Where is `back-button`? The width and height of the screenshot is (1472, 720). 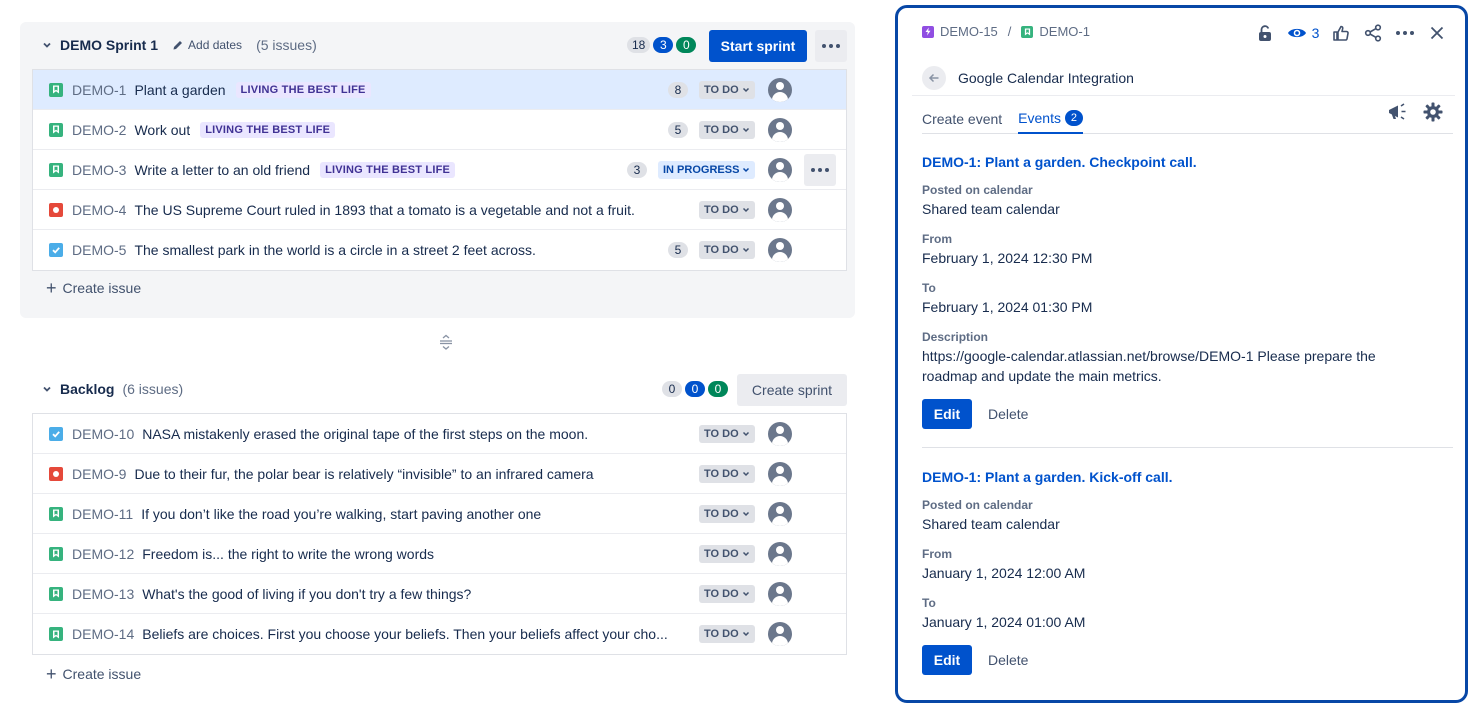
back-button is located at coordinates (934, 77).